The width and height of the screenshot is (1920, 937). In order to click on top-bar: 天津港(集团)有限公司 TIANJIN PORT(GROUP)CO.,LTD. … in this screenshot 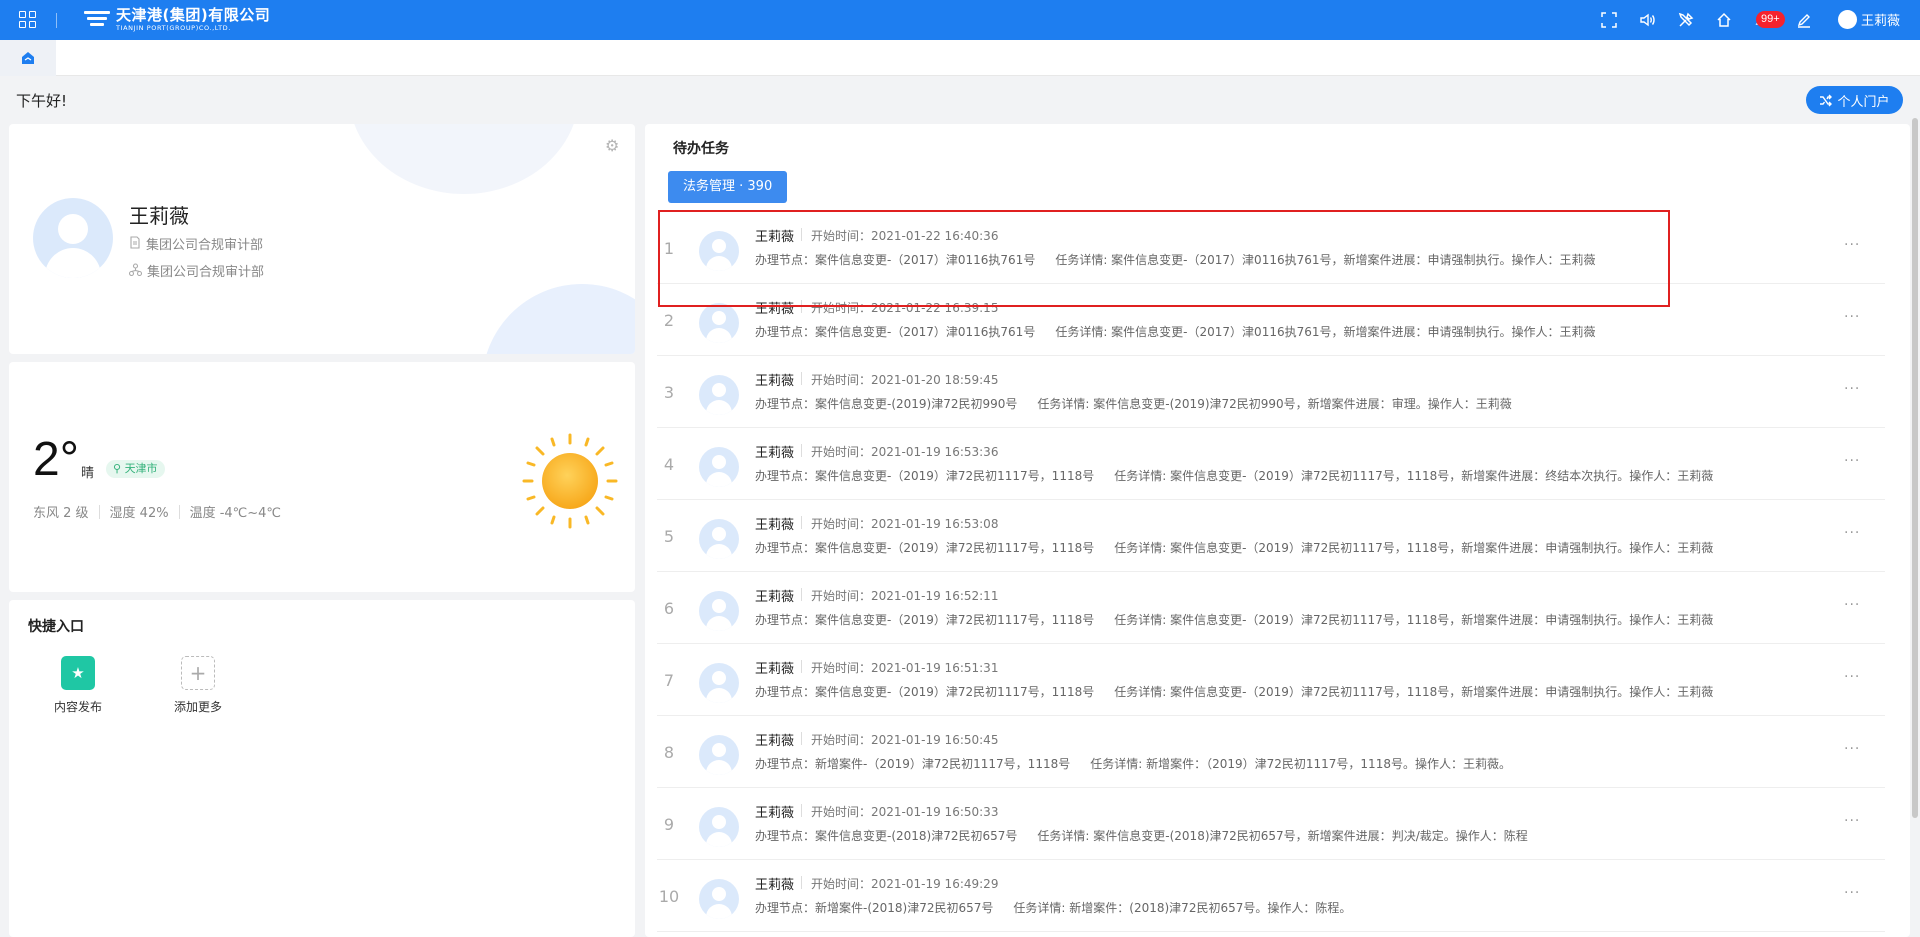, I will do `click(960, 20)`.